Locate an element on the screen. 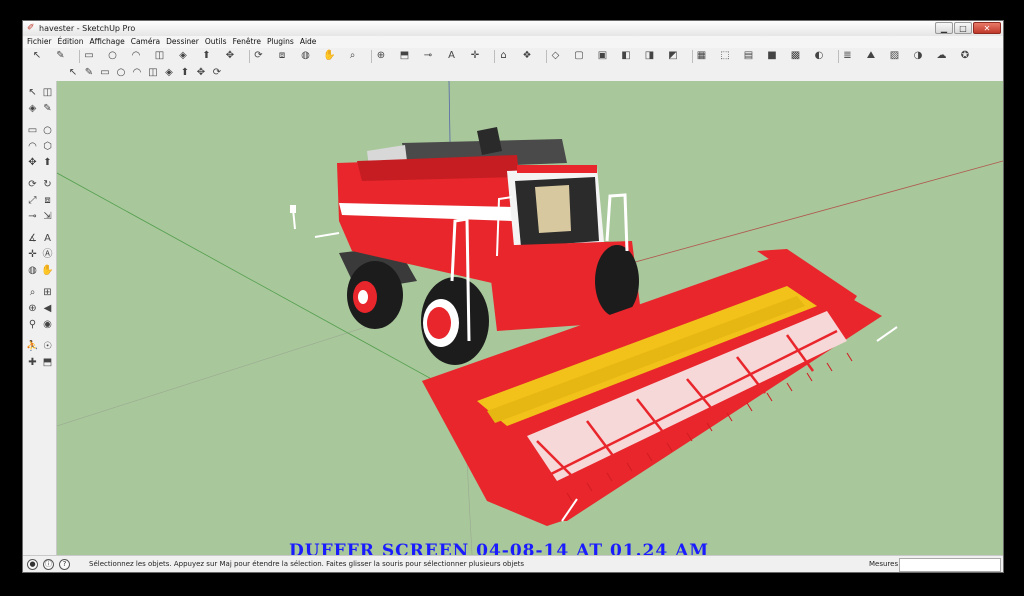 The height and width of the screenshot is (596, 1024). rotate-icon: ⤢ is located at coordinates (32, 201).